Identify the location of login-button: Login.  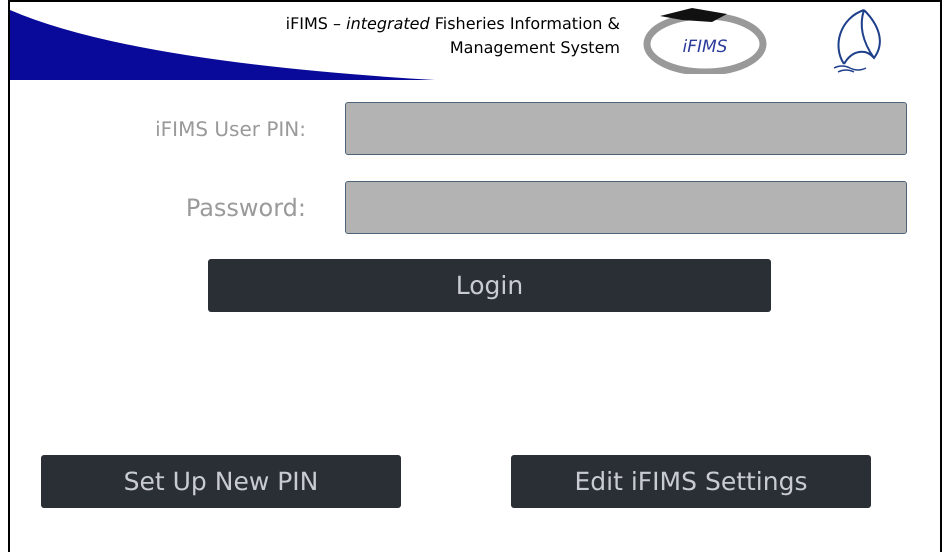
(489, 285).